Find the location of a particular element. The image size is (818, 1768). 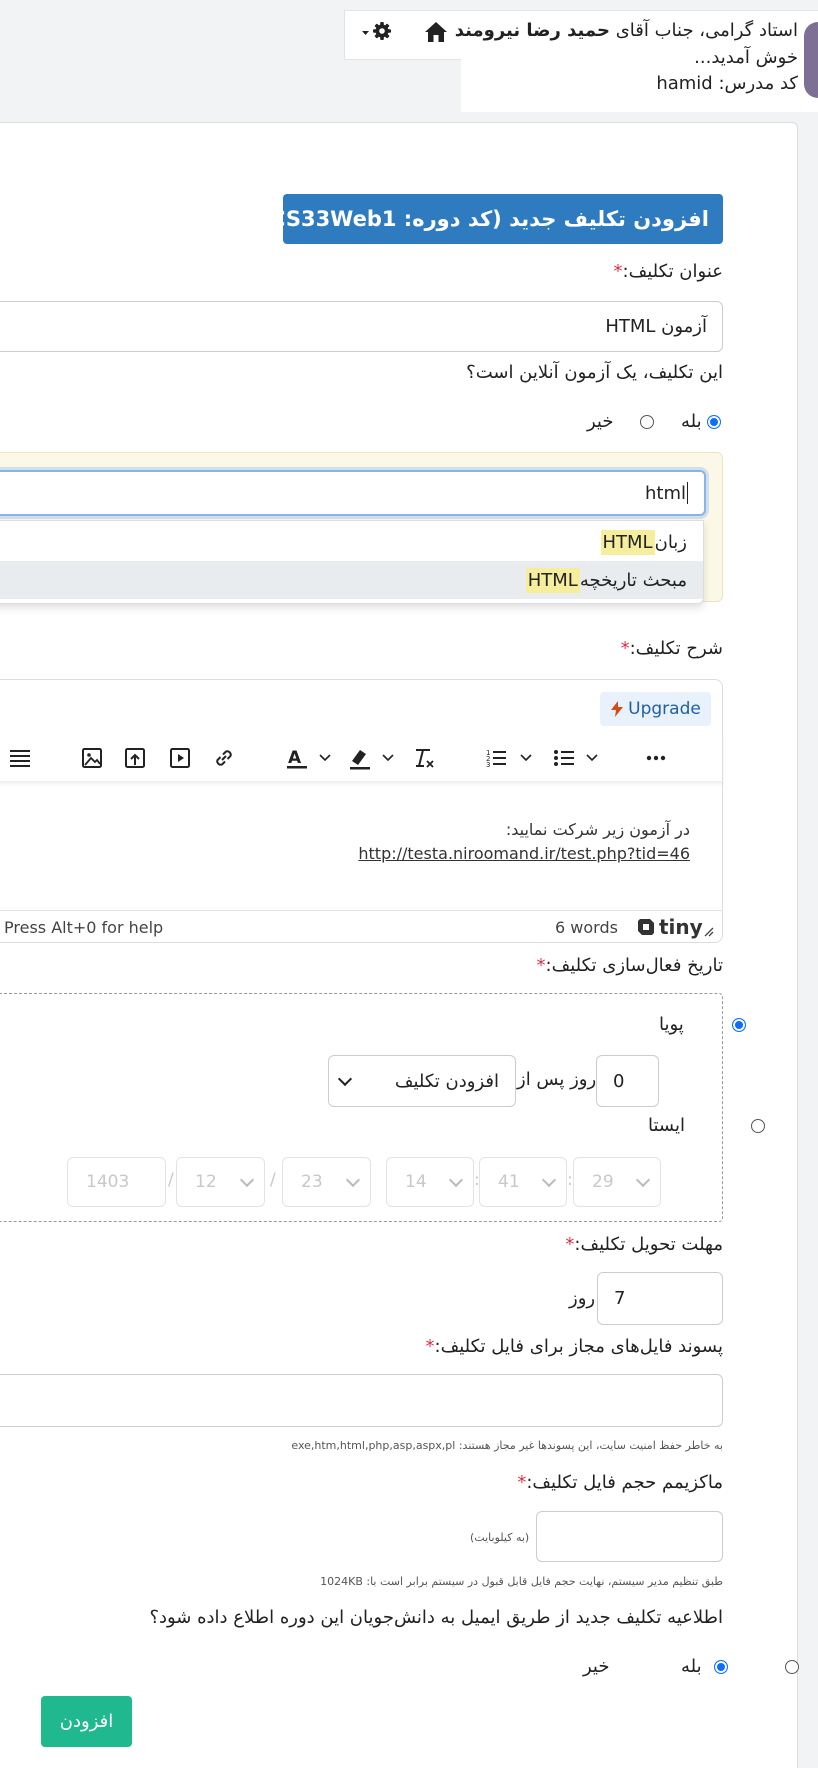

static-hour: 14 is located at coordinates (430, 1182).